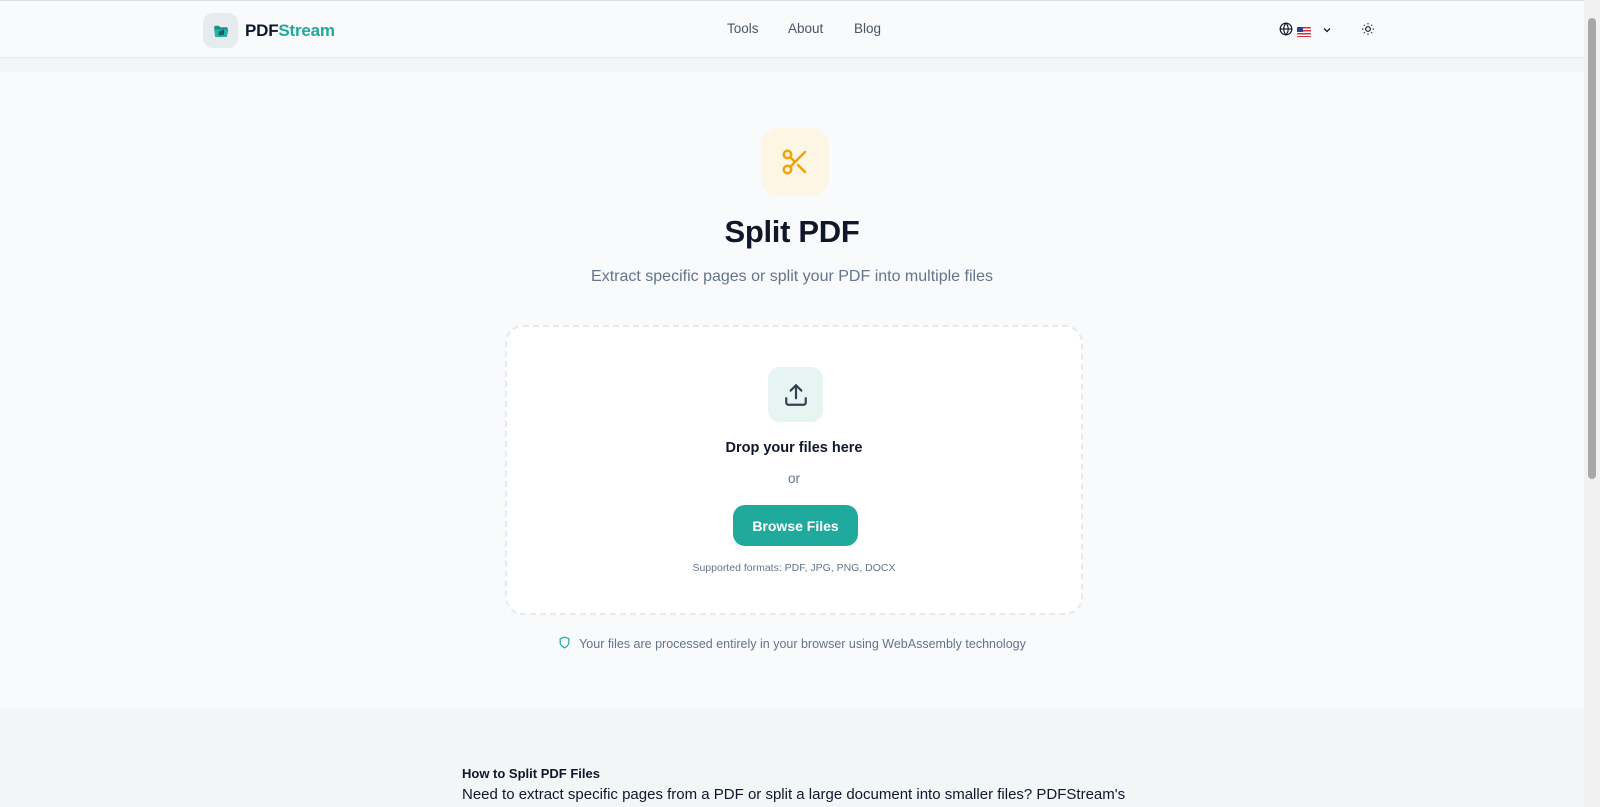 This screenshot has width=1600, height=807. I want to click on scrollbar-thumb, so click(1592, 248).